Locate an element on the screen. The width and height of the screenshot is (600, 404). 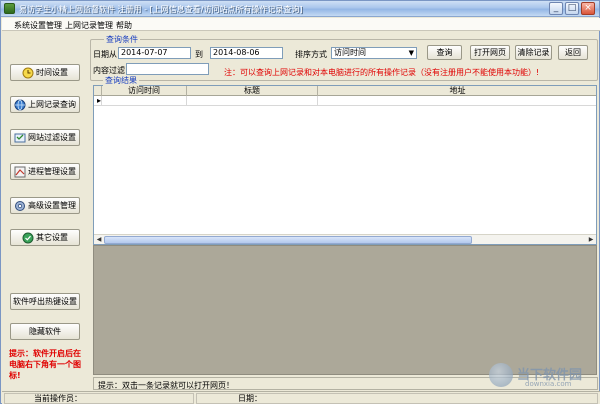
sidebar-advanced-button: 高级设置管理 is located at coordinates (45, 205).